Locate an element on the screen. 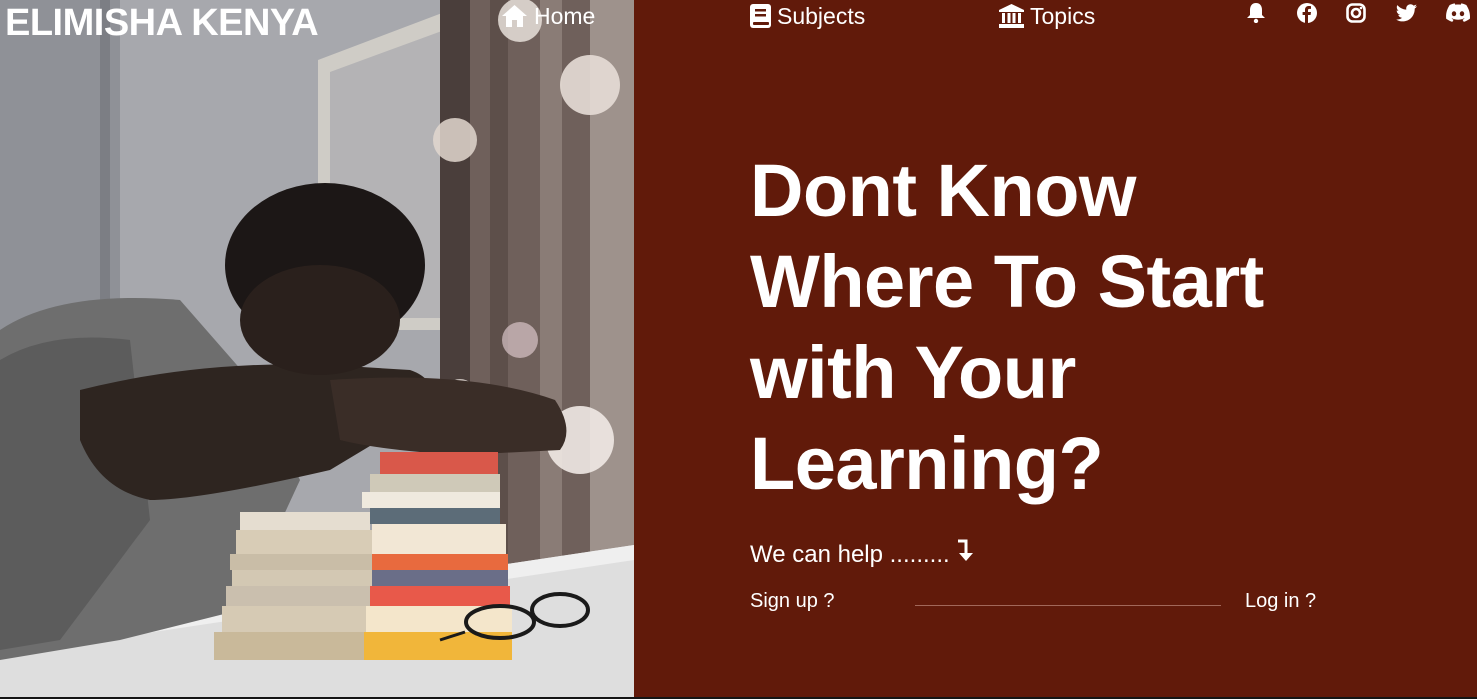  nav-subjects: Subjects is located at coordinates (807, 16).